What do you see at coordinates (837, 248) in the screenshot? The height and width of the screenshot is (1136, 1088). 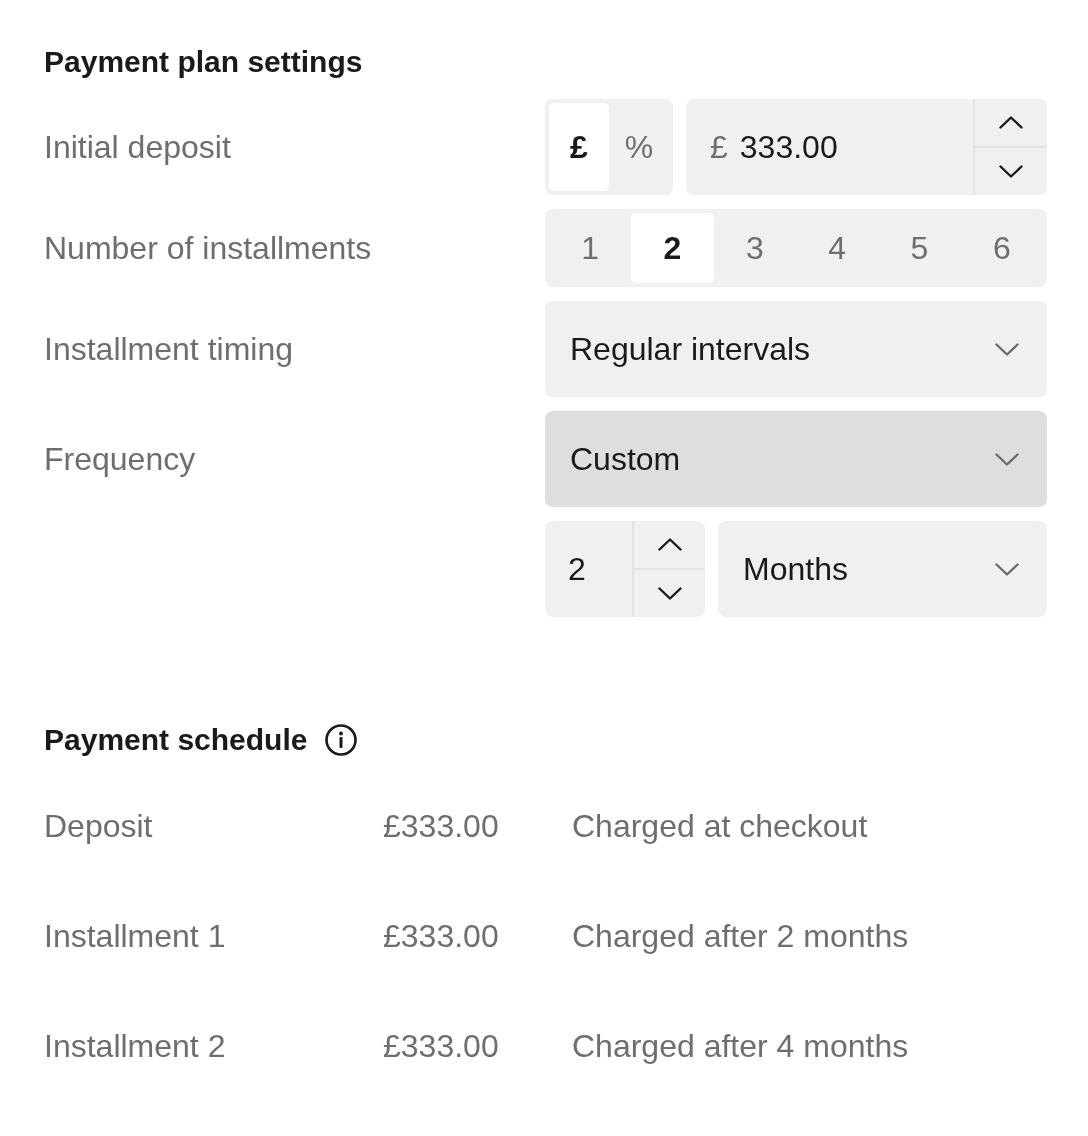 I see `segment-option: 4` at bounding box center [837, 248].